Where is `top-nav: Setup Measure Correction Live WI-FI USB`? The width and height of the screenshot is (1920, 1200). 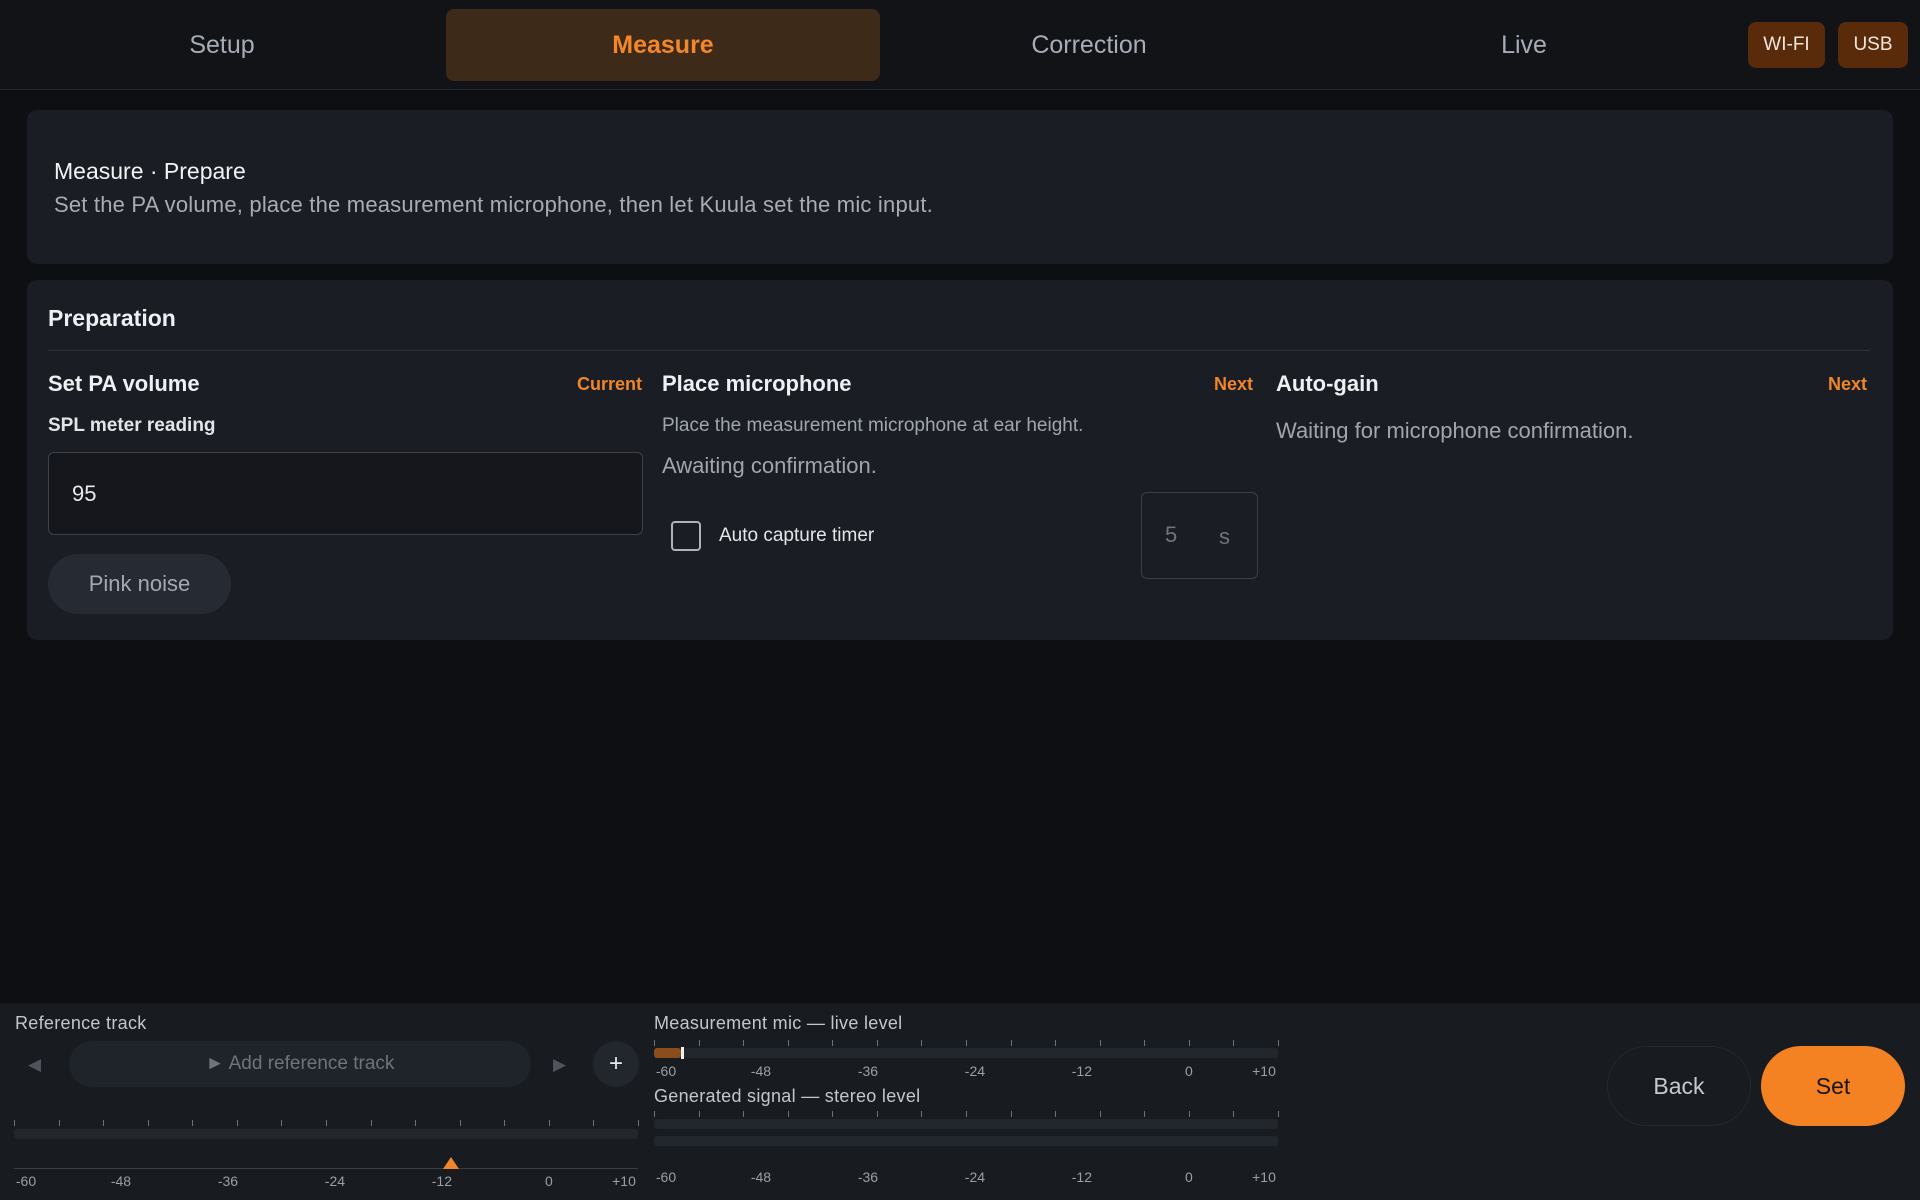
top-nav: Setup Measure Correction Live WI-FI USB is located at coordinates (960, 45).